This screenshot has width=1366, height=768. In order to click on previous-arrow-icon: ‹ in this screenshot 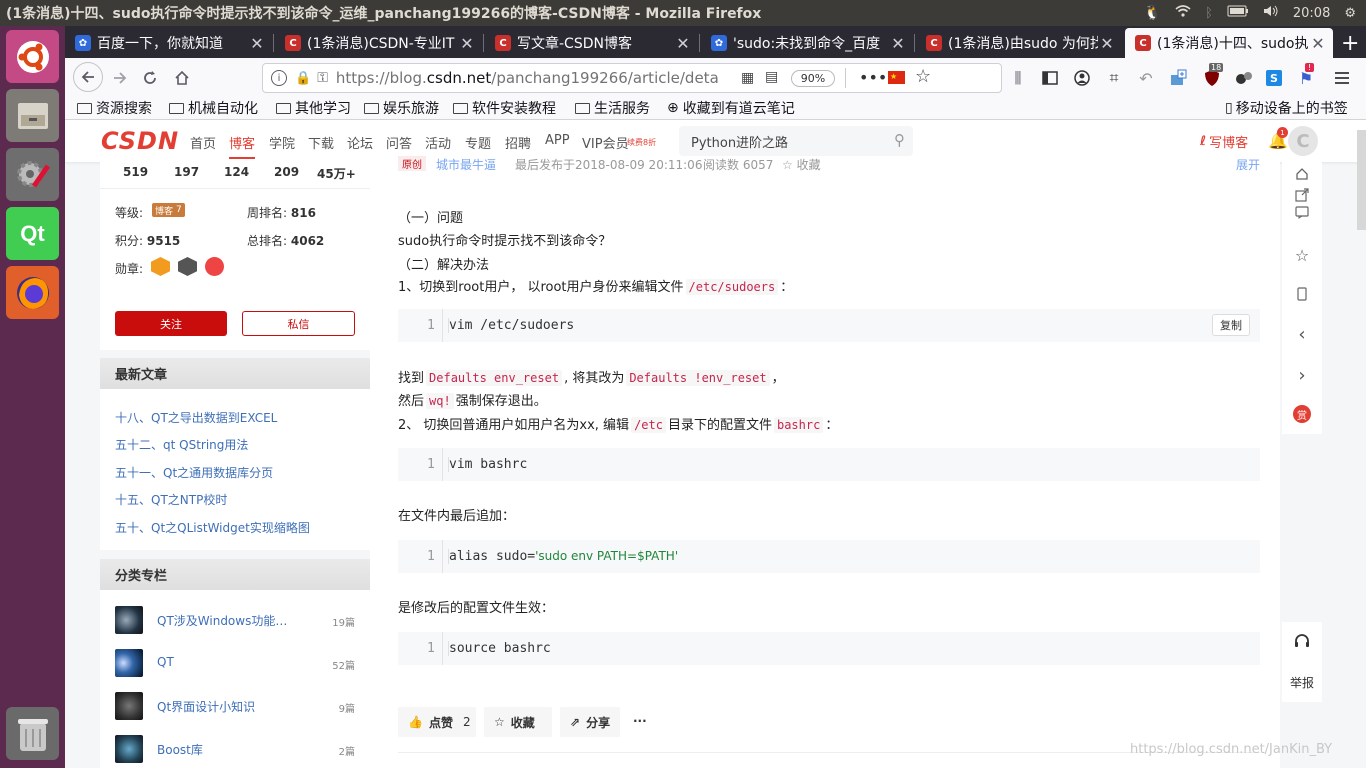, I will do `click(1302, 334)`.